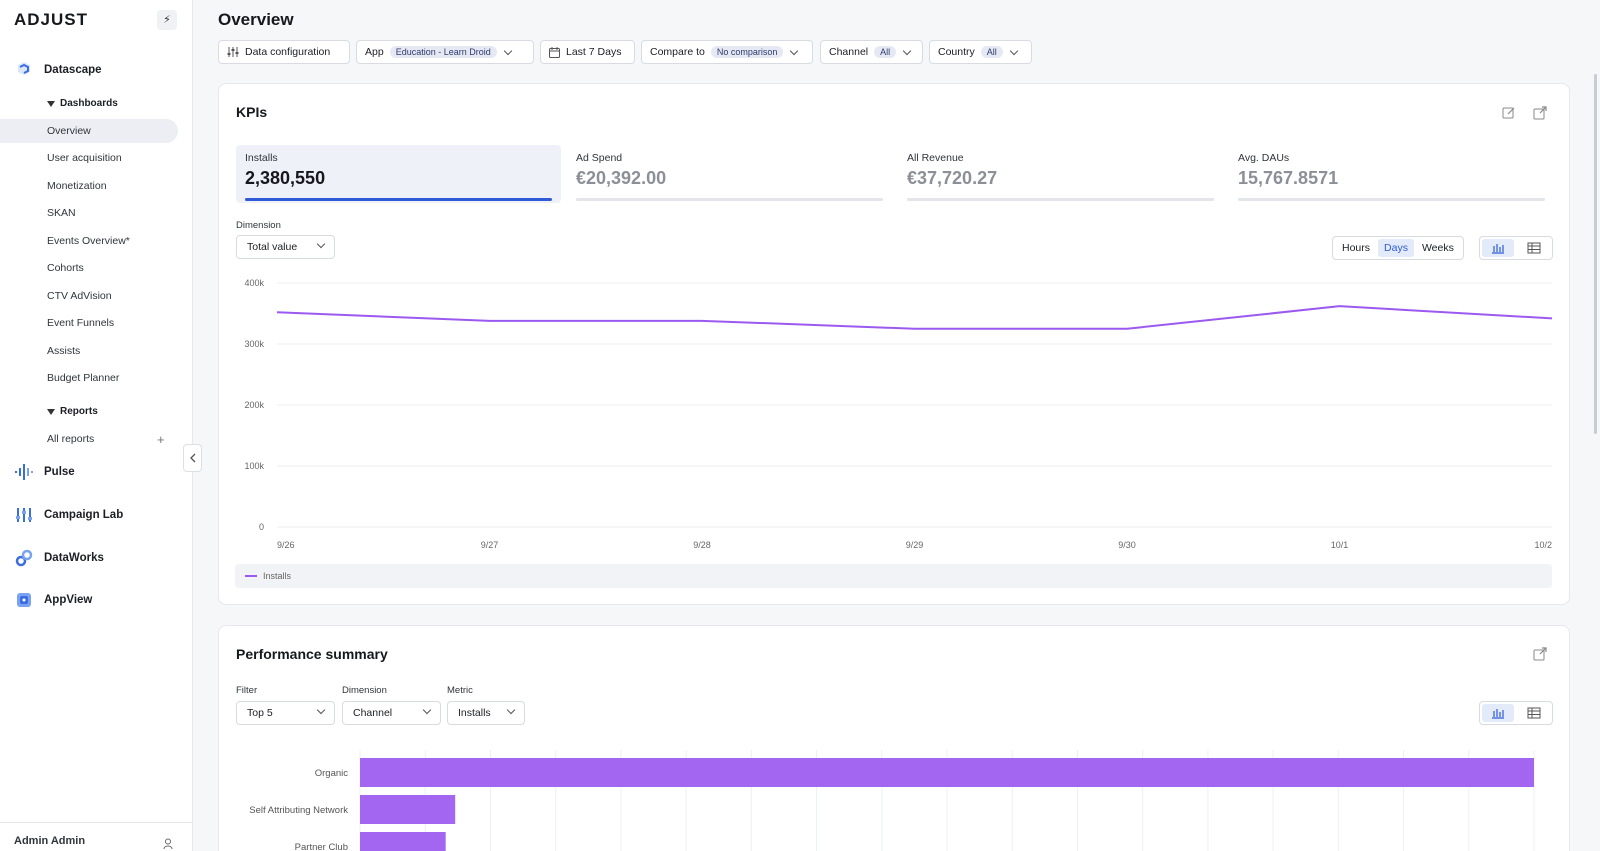 The height and width of the screenshot is (851, 1600). What do you see at coordinates (89, 296) in the screenshot?
I see `nav-item-ctv-advision: CTV AdVision` at bounding box center [89, 296].